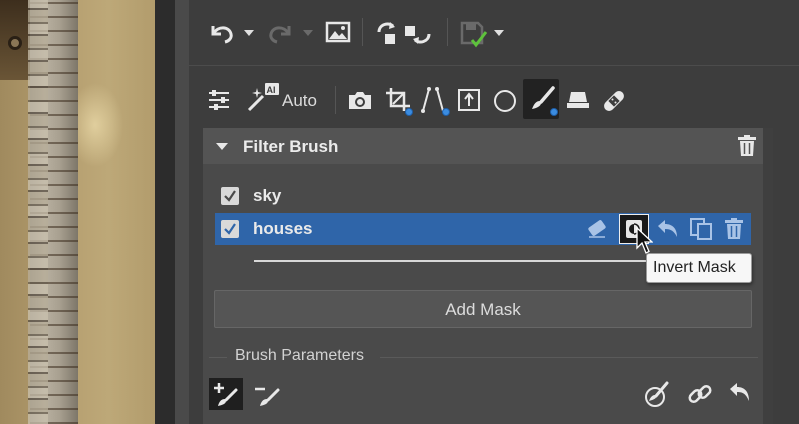 This screenshot has width=799, height=424. I want to click on undo-icon, so click(222, 33).